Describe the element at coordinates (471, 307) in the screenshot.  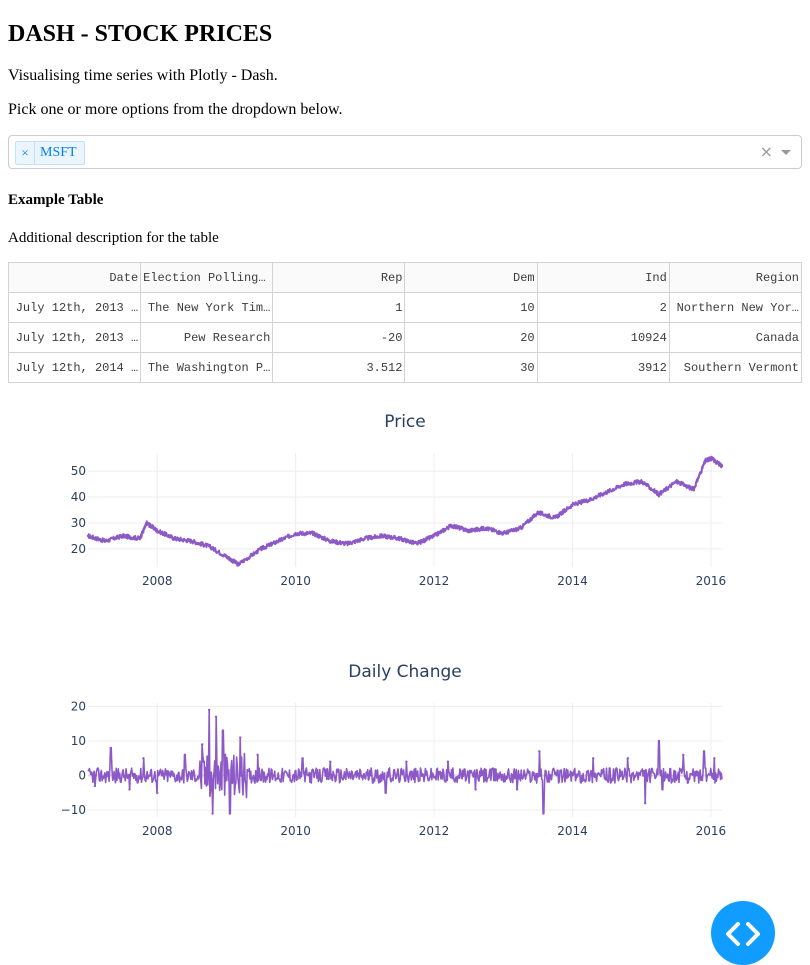
I see `table-cell: 10` at that location.